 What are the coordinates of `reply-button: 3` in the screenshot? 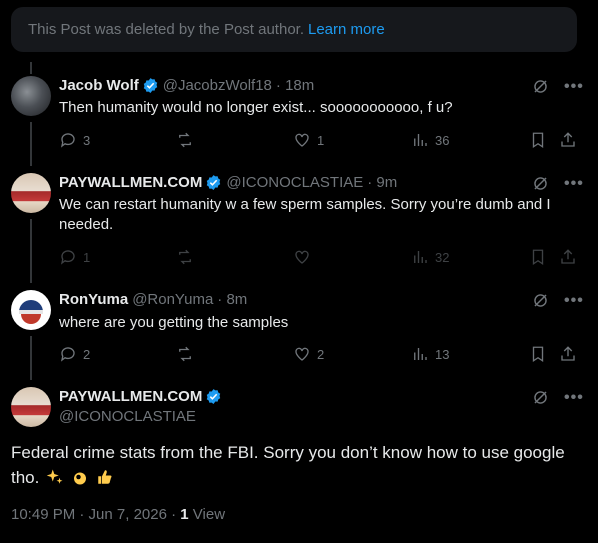 It's located at (74, 140).